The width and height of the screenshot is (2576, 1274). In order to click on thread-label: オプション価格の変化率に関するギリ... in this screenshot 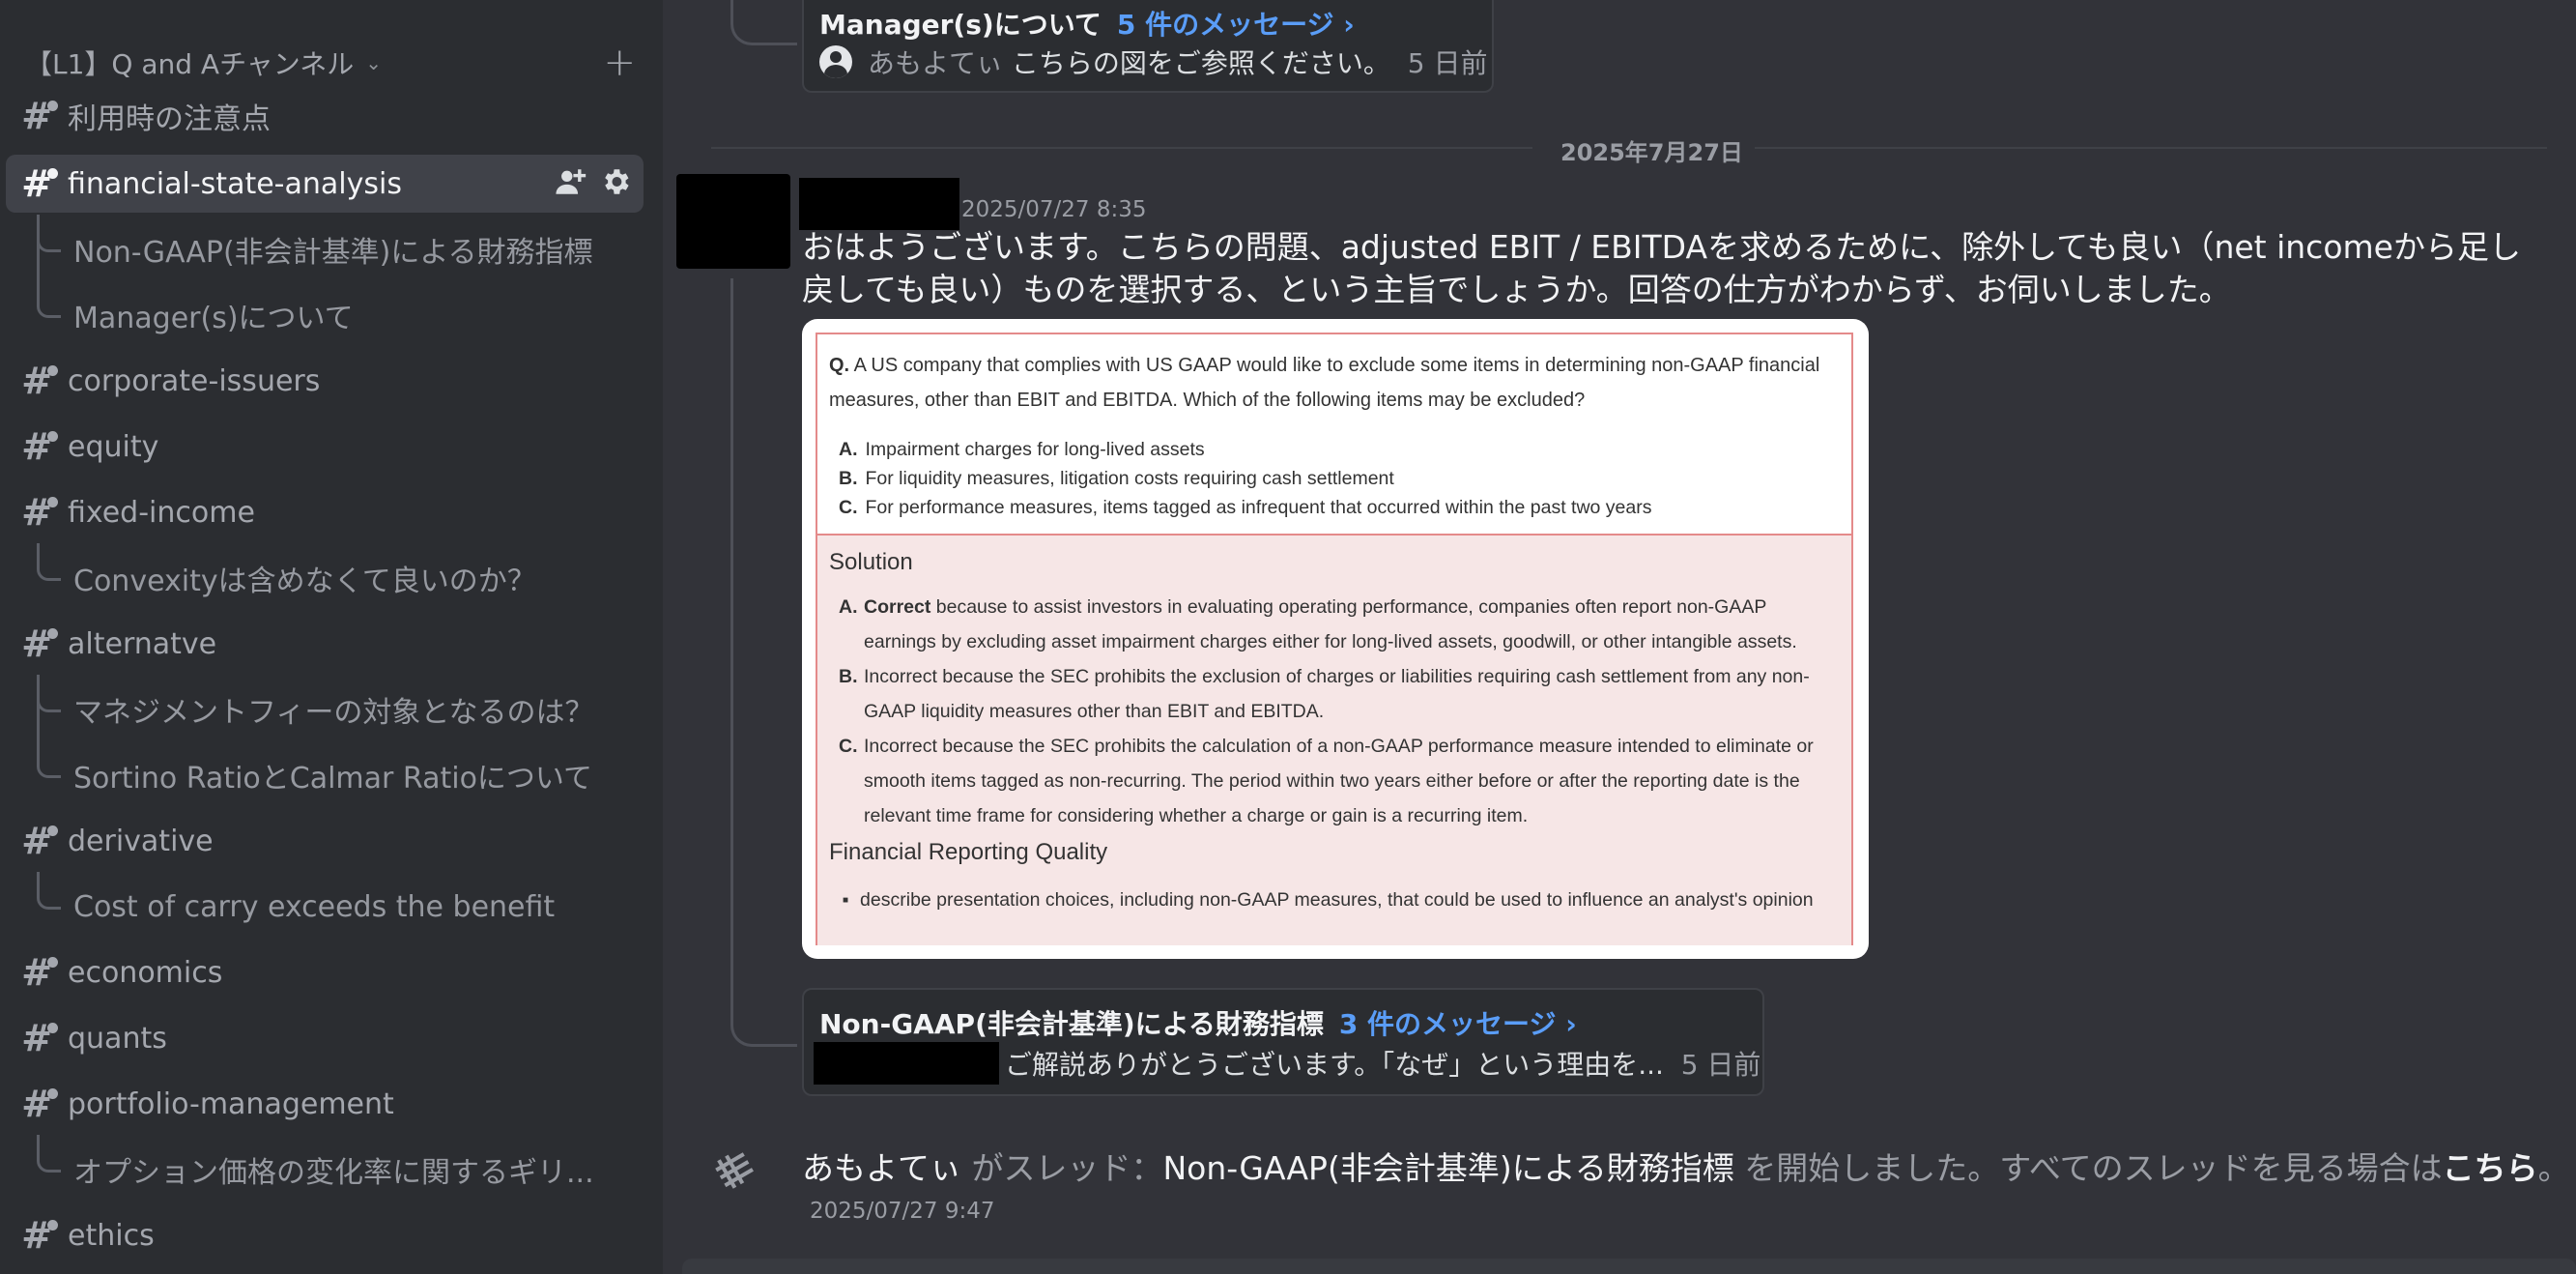, I will do `click(333, 1173)`.